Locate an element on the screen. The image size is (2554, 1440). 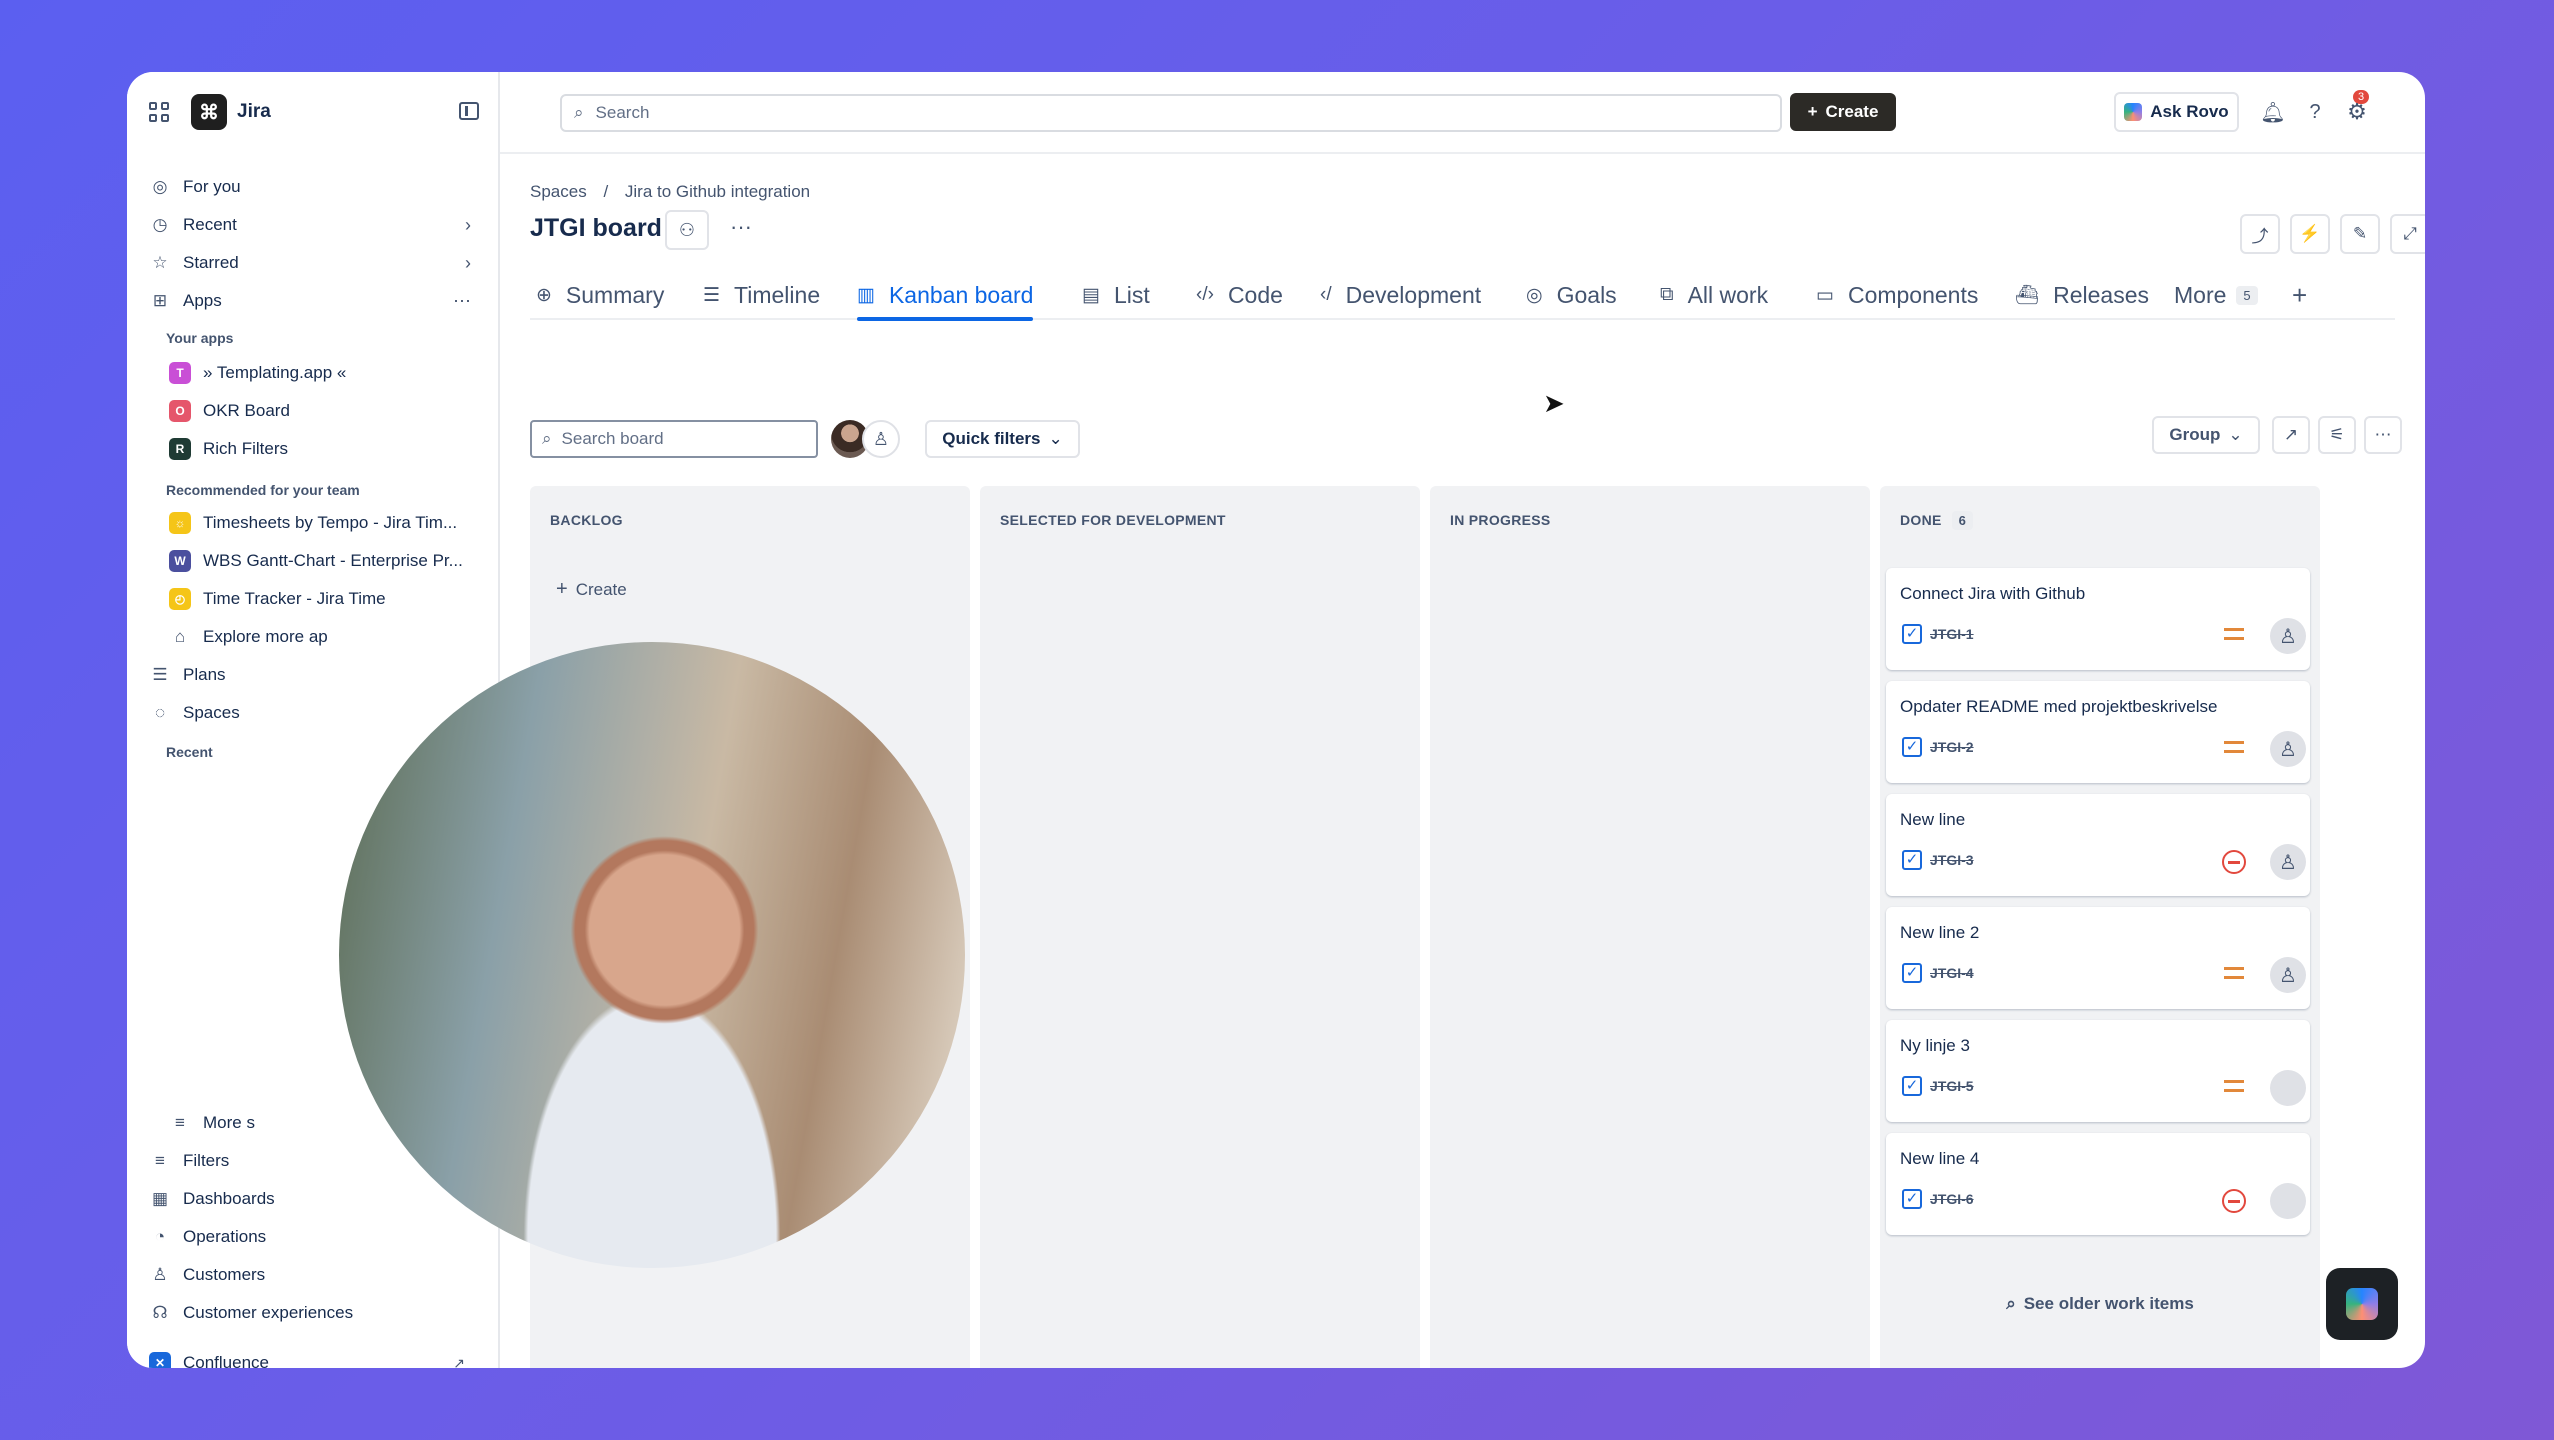
breadcrumb-project: Jira to Github integration is located at coordinates (717, 191).